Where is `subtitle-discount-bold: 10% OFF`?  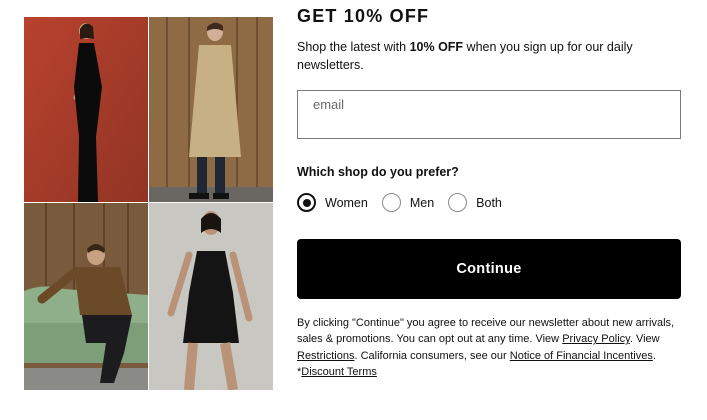 subtitle-discount-bold: 10% OFF is located at coordinates (436, 47).